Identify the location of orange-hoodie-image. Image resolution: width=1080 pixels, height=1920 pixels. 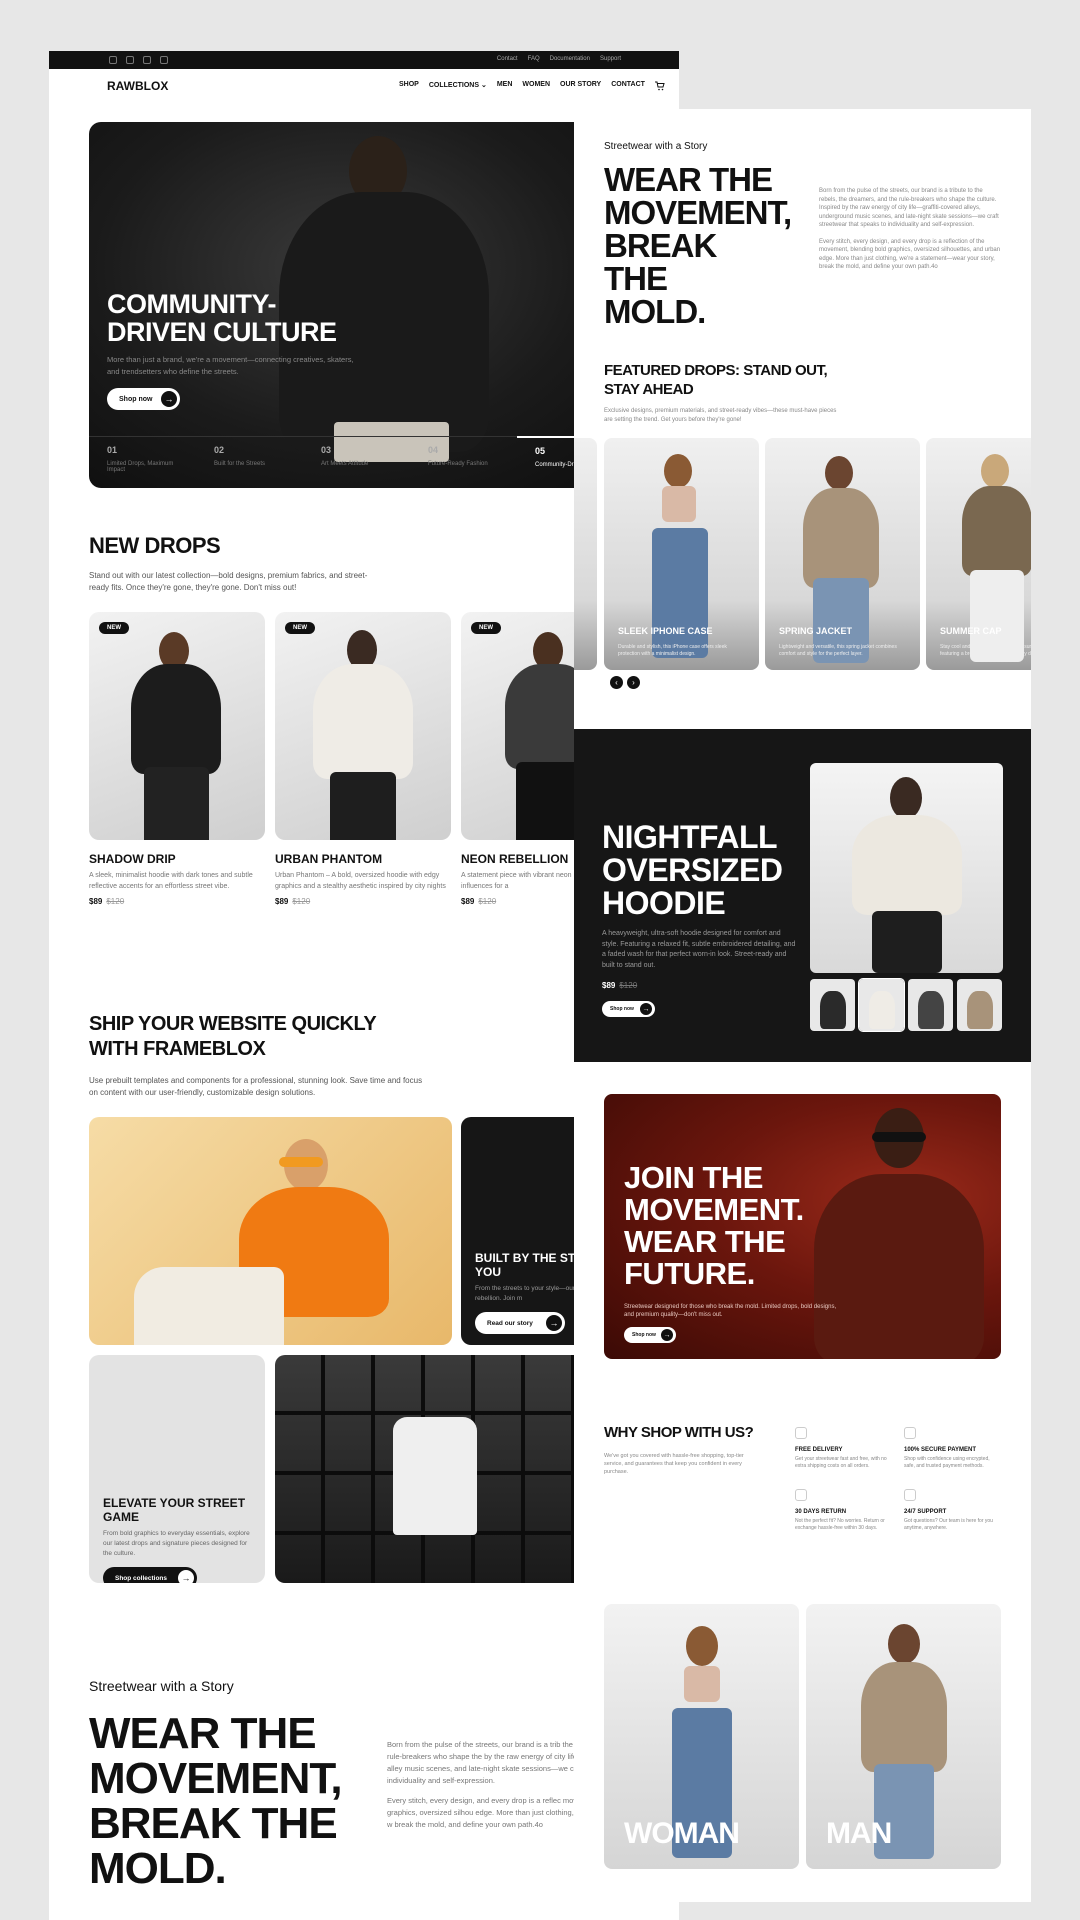
(270, 1231).